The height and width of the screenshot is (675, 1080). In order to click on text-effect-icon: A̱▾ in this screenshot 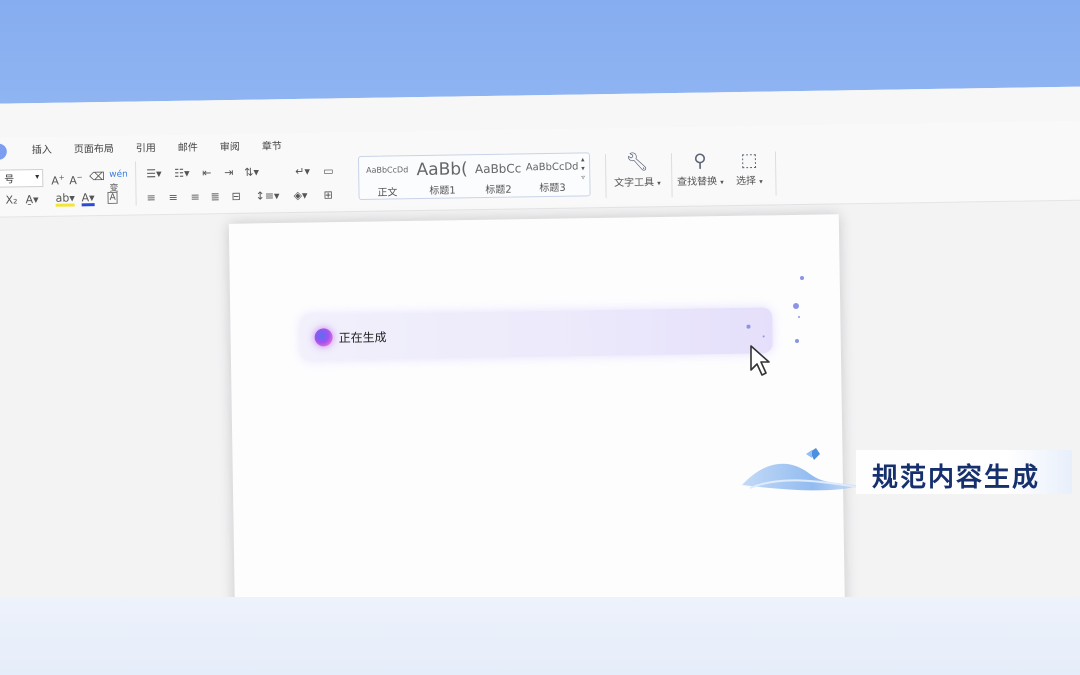, I will do `click(31, 200)`.